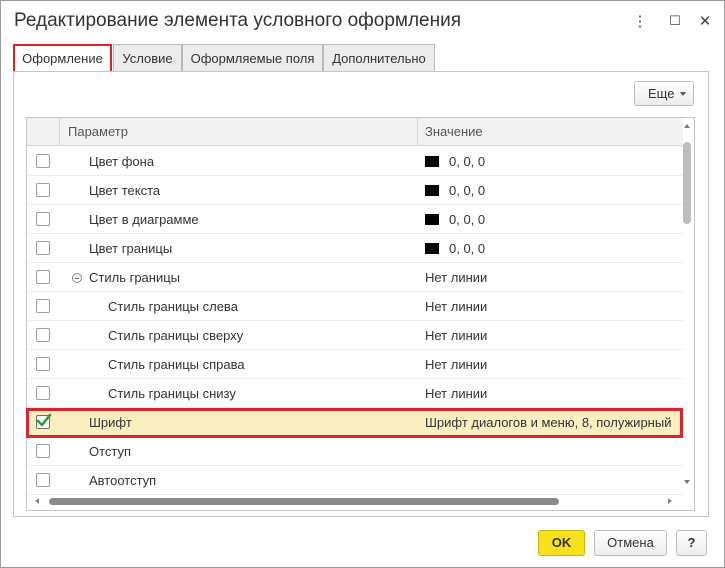  Describe the element at coordinates (683, 94) in the screenshot. I see `chevron-down-icon` at that location.